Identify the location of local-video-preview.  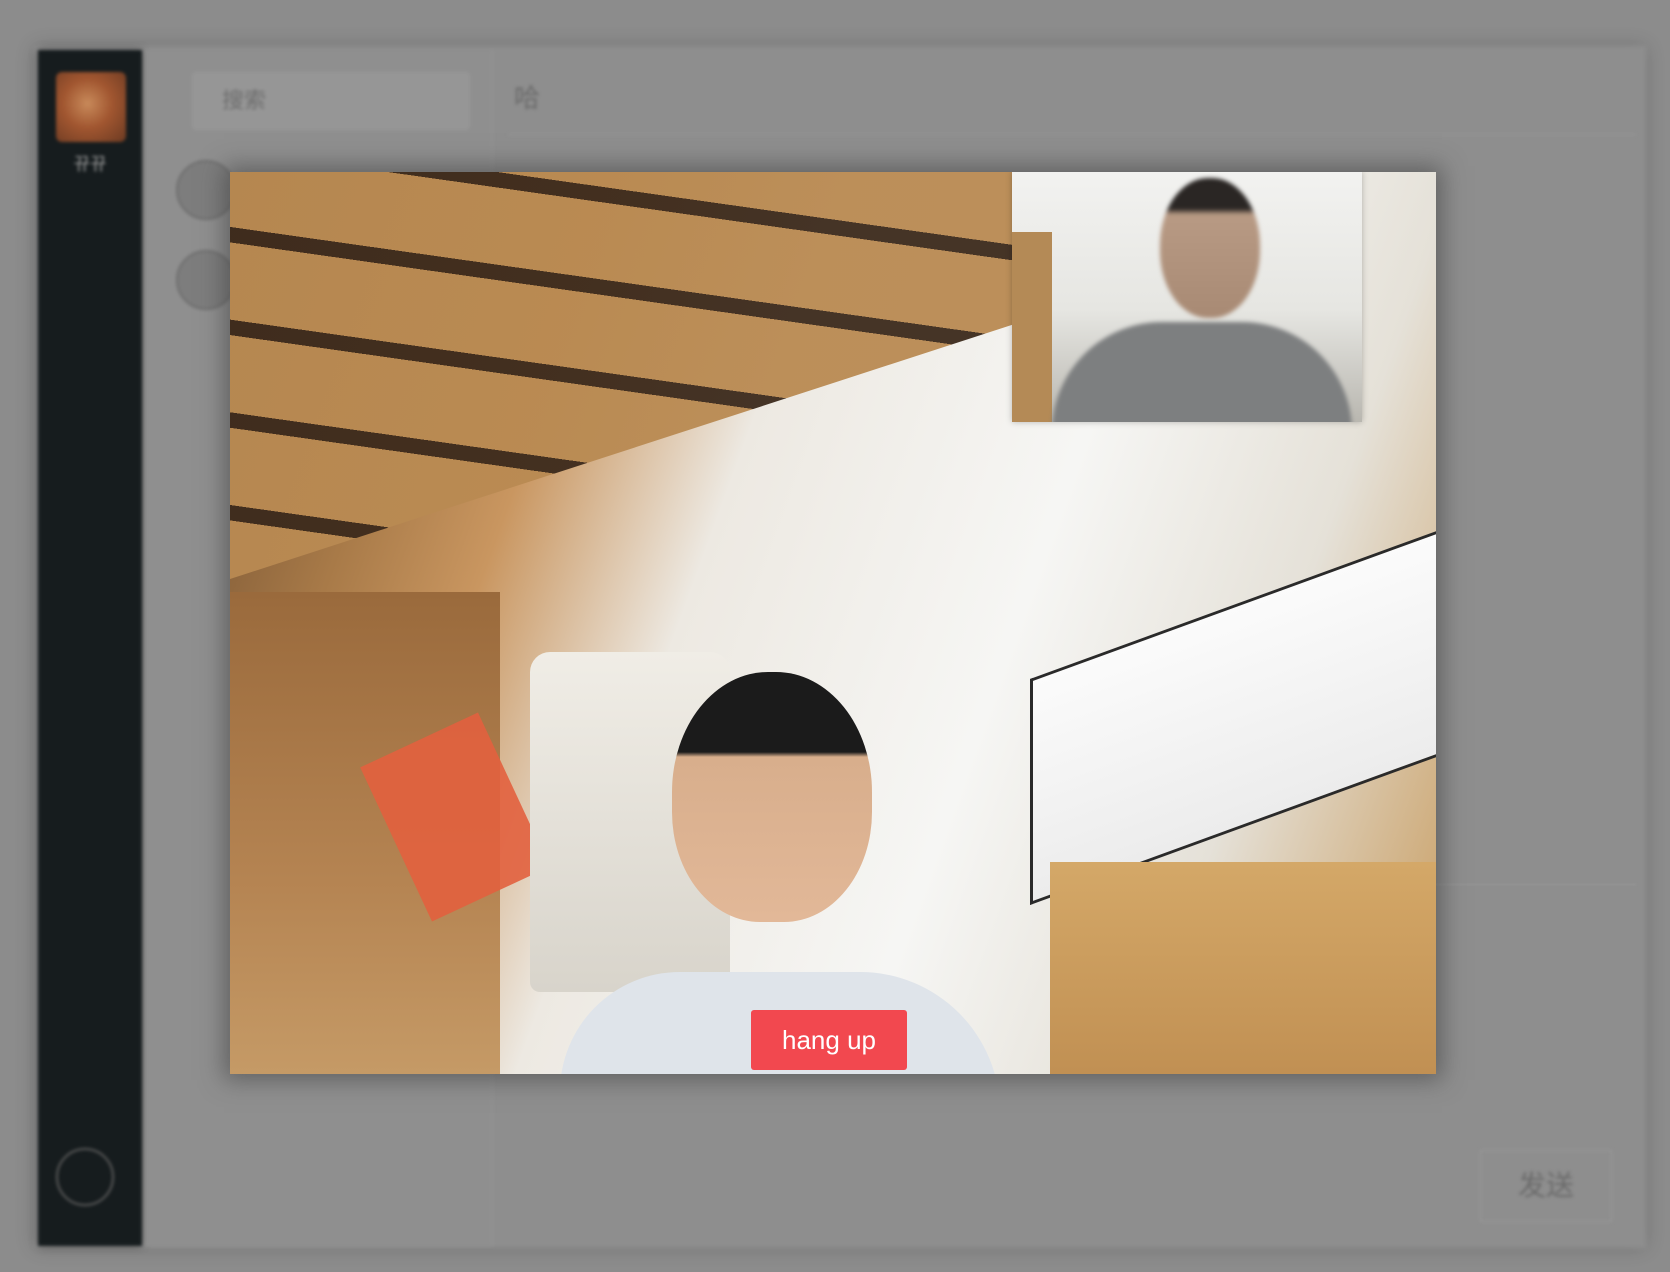
(1187, 297).